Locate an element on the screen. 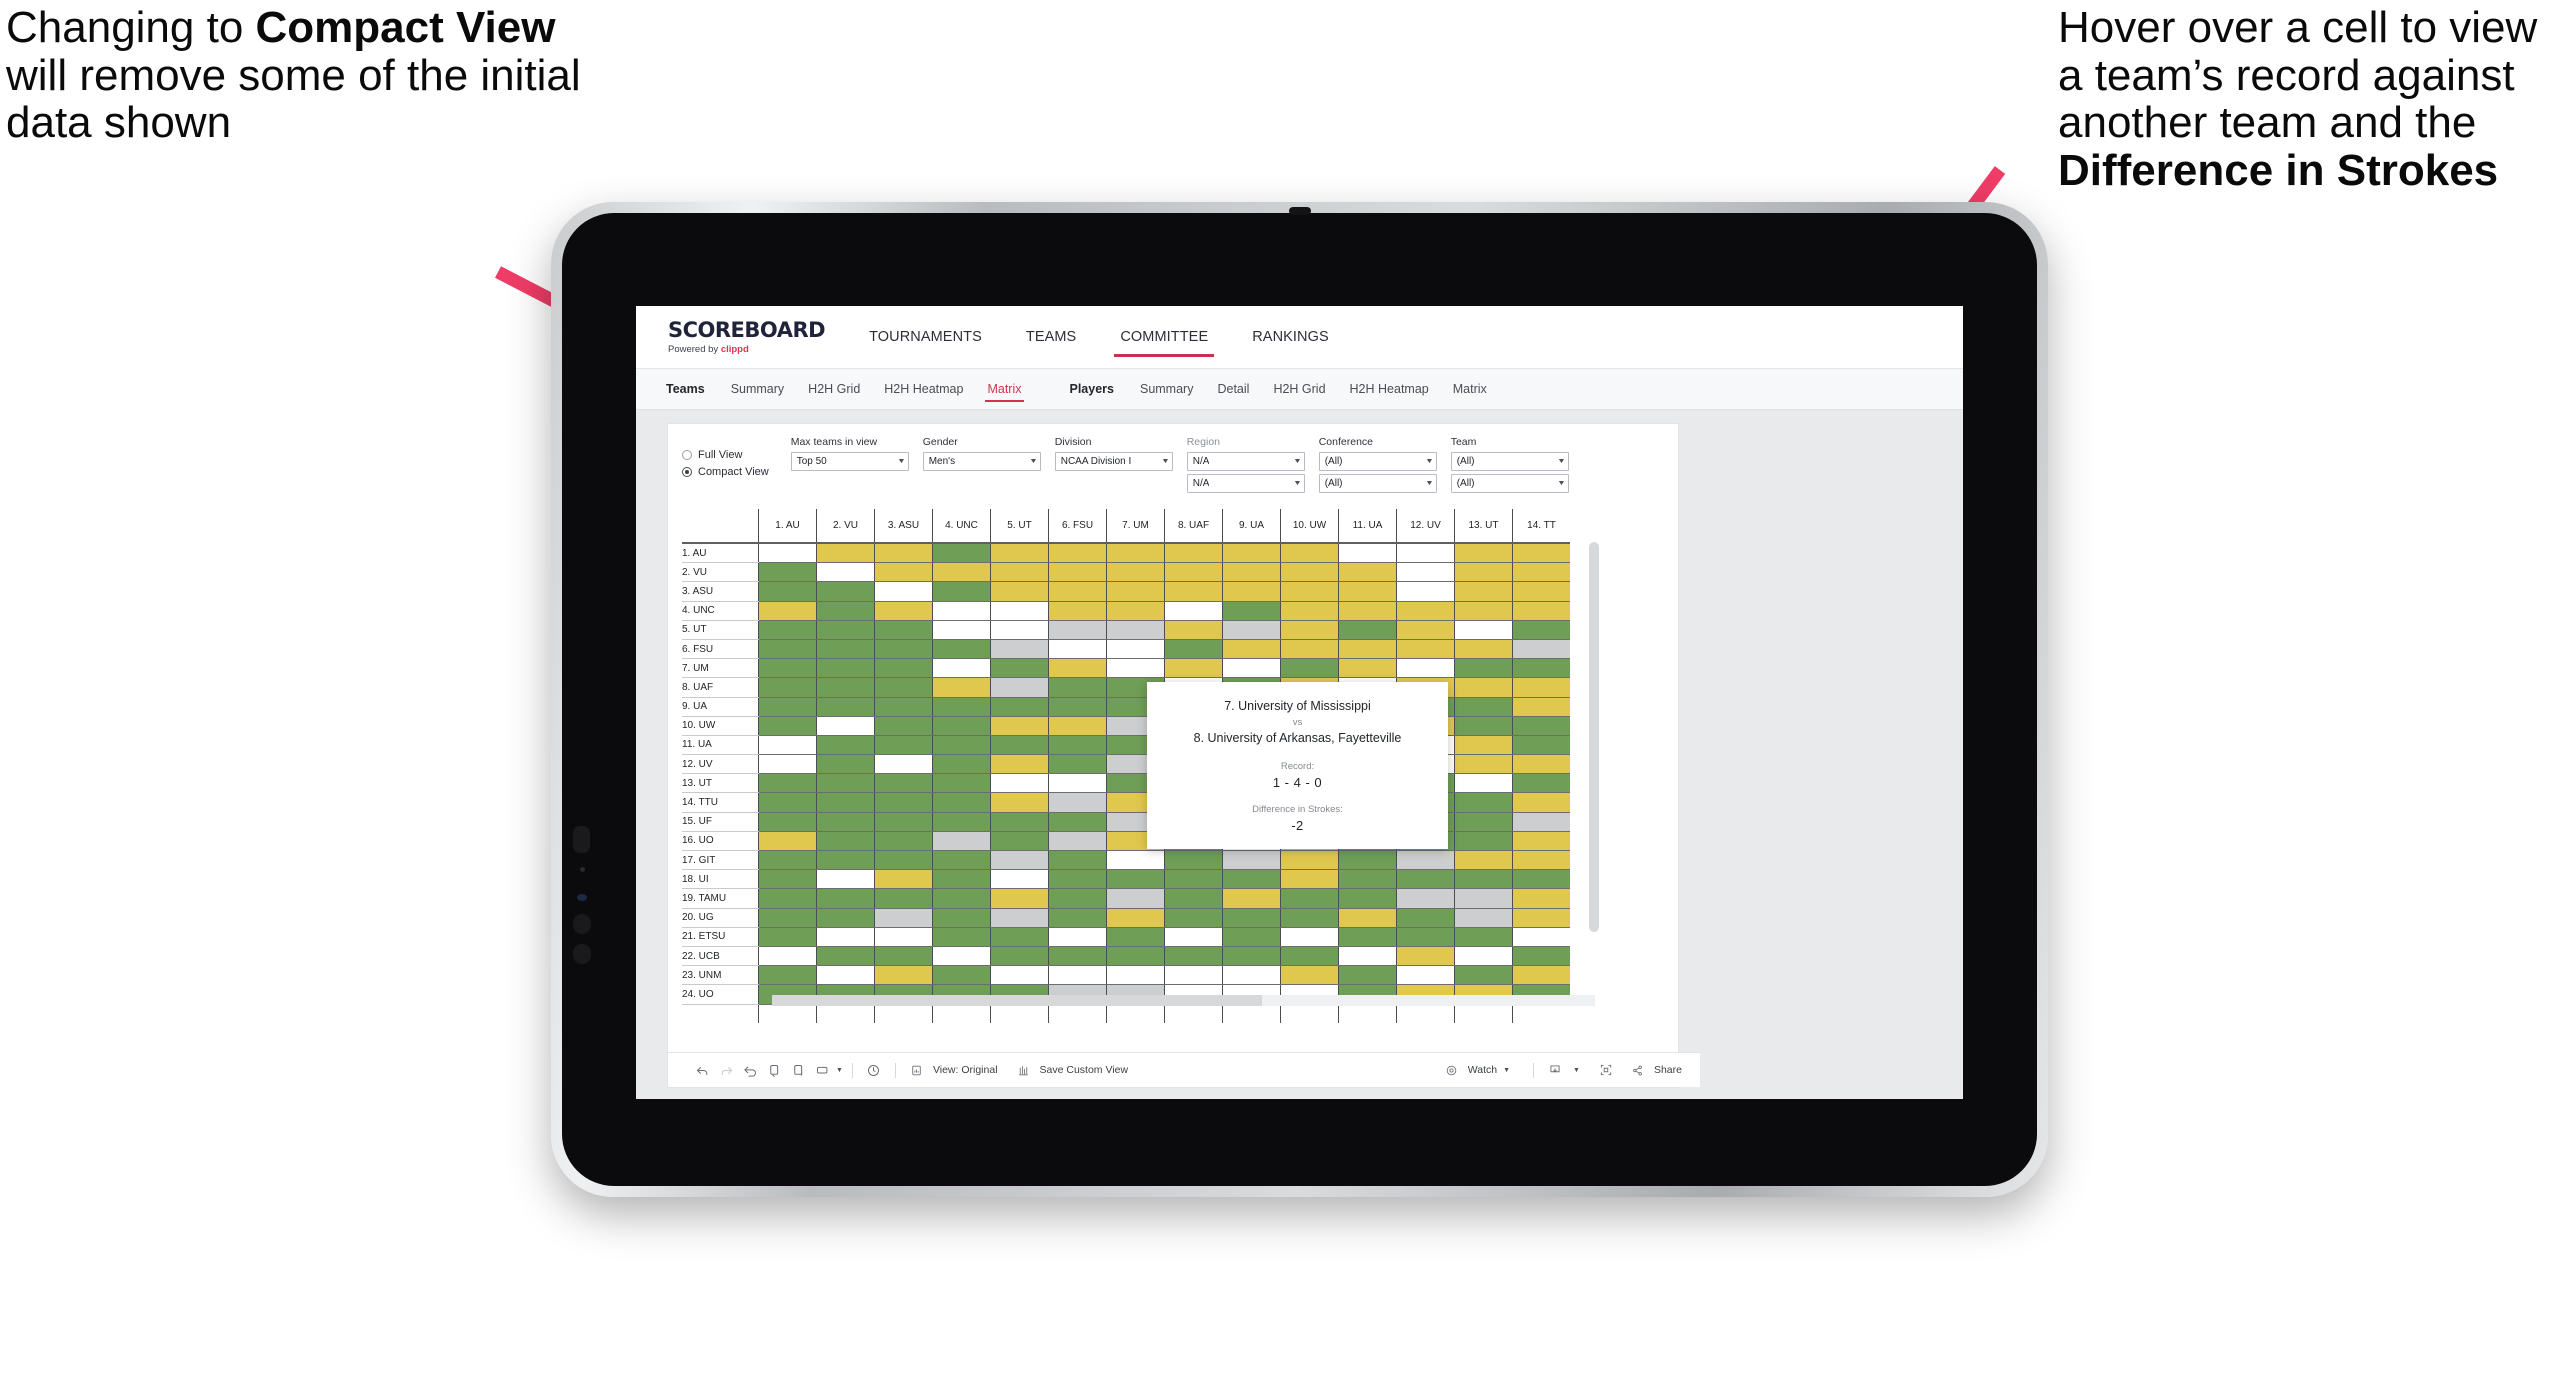  tab-teams-h2h-grid: H2H Grid is located at coordinates (834, 389).